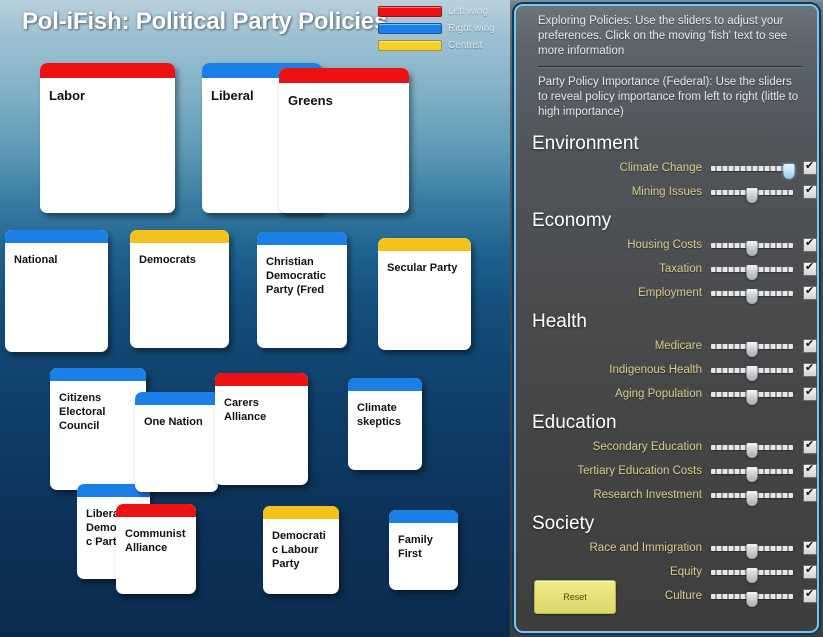 The image size is (823, 637). I want to click on party-name: Climate skeptics, so click(379, 415).